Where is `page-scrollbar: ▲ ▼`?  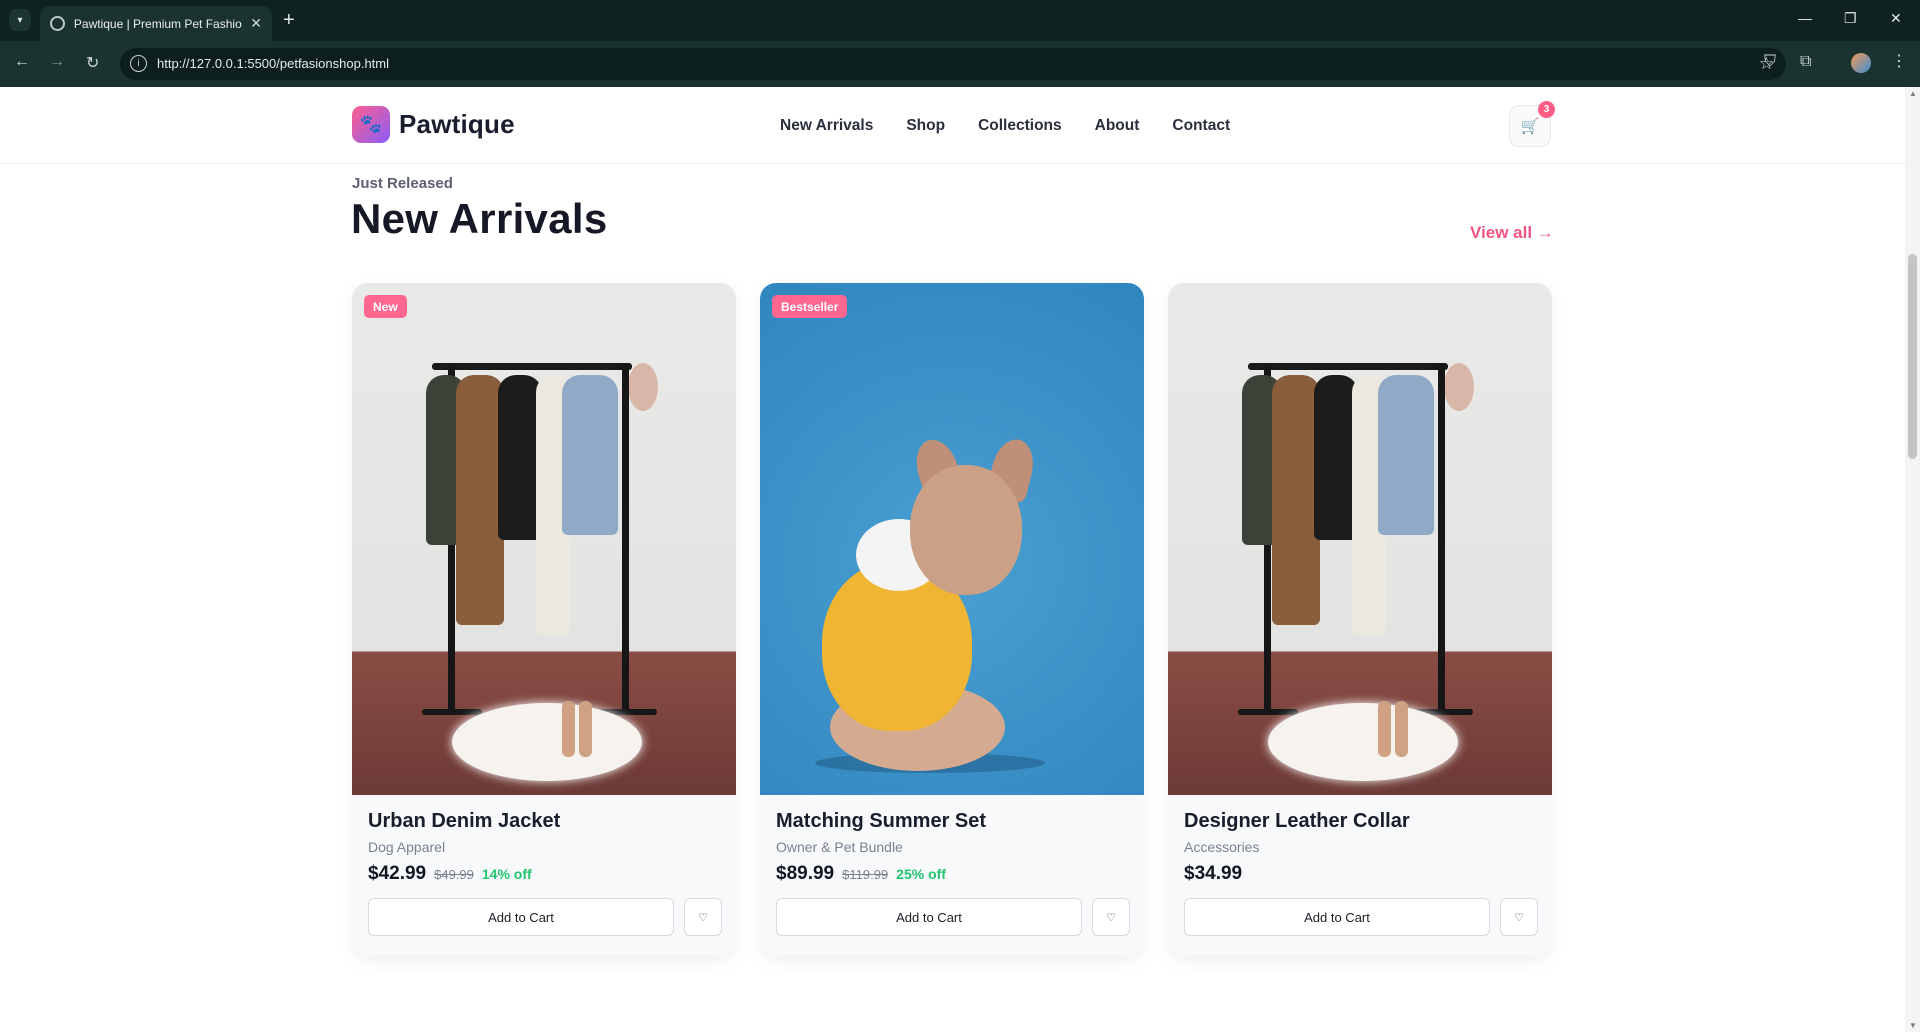 page-scrollbar: ▲ ▼ is located at coordinates (1912, 559).